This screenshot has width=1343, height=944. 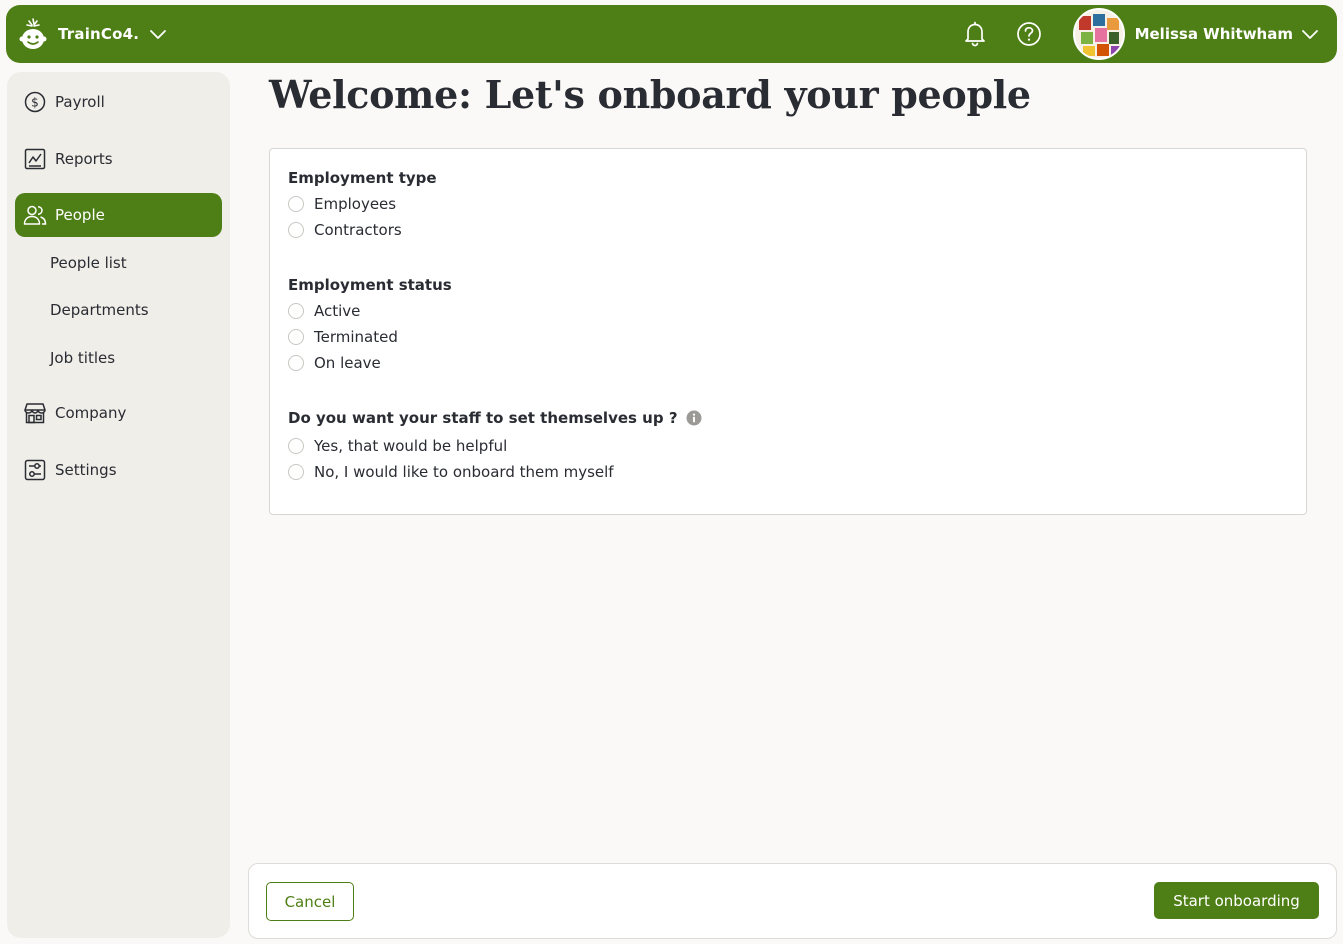 What do you see at coordinates (84, 159) in the screenshot?
I see `sidebar-item-label: Reports` at bounding box center [84, 159].